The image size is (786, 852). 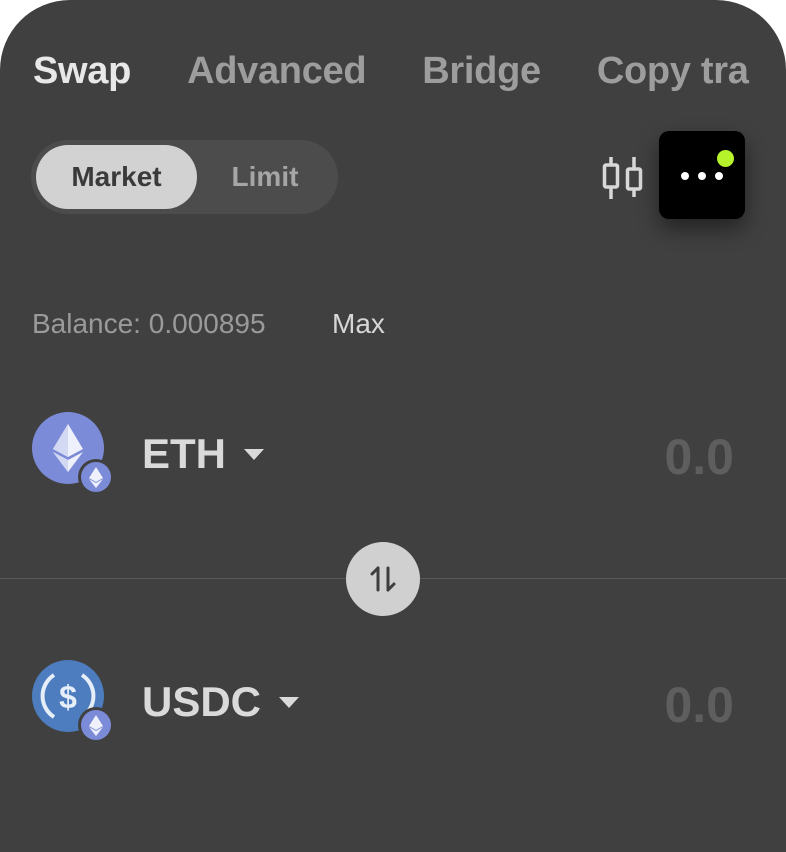 I want to click on tab-copy-trade: Copy tra, so click(x=673, y=71).